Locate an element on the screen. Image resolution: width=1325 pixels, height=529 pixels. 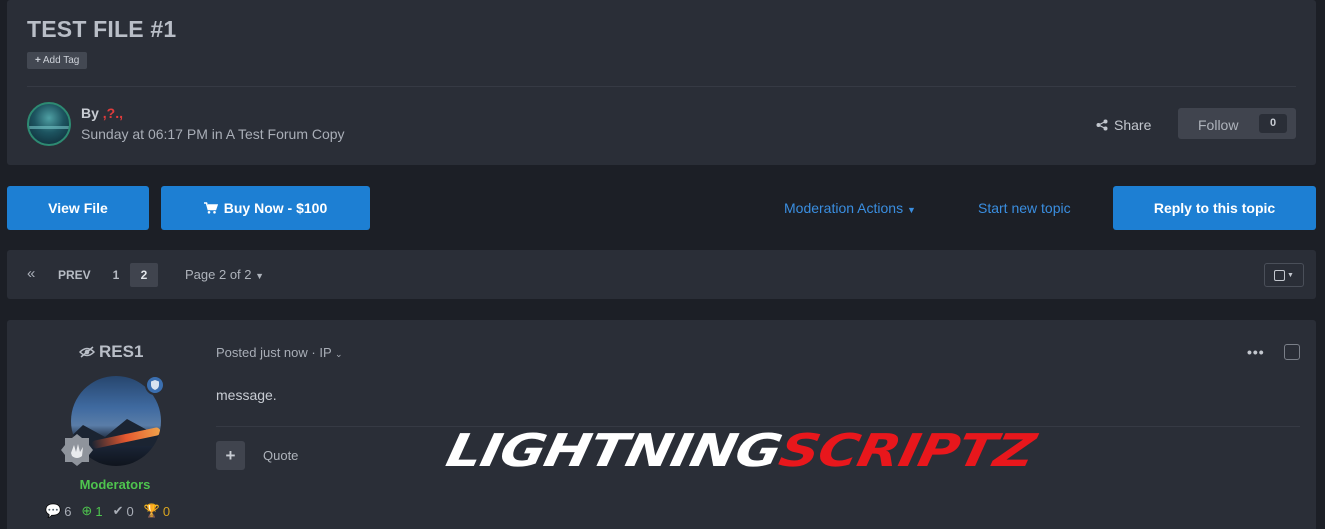
author-link: ,?., is located at coordinates (113, 113).